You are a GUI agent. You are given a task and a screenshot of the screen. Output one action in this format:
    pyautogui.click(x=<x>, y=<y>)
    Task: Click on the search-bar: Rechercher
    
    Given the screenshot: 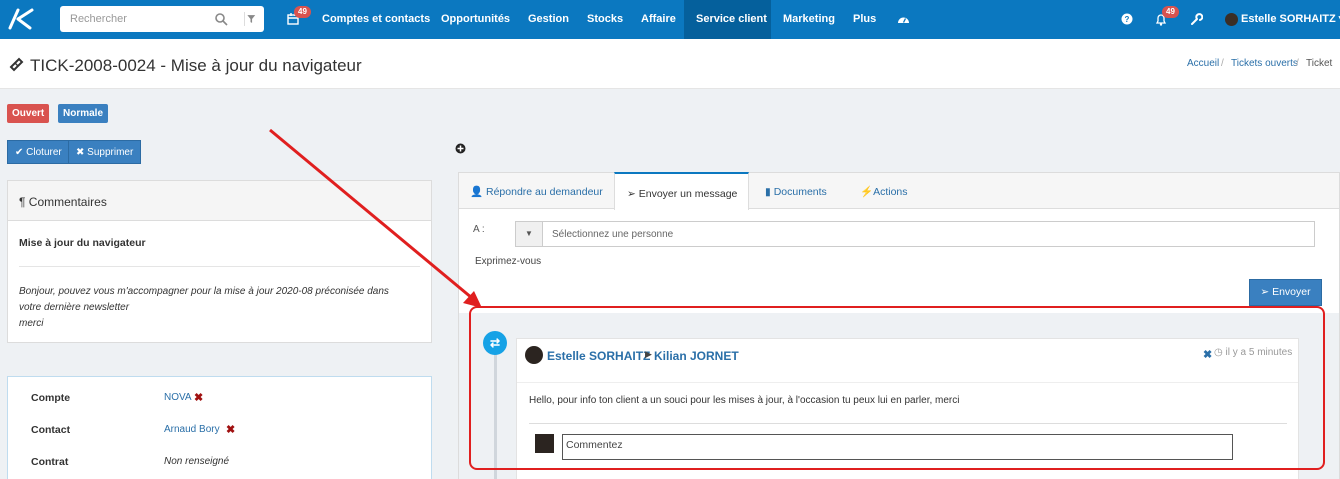 What is the action you would take?
    pyautogui.click(x=162, y=19)
    